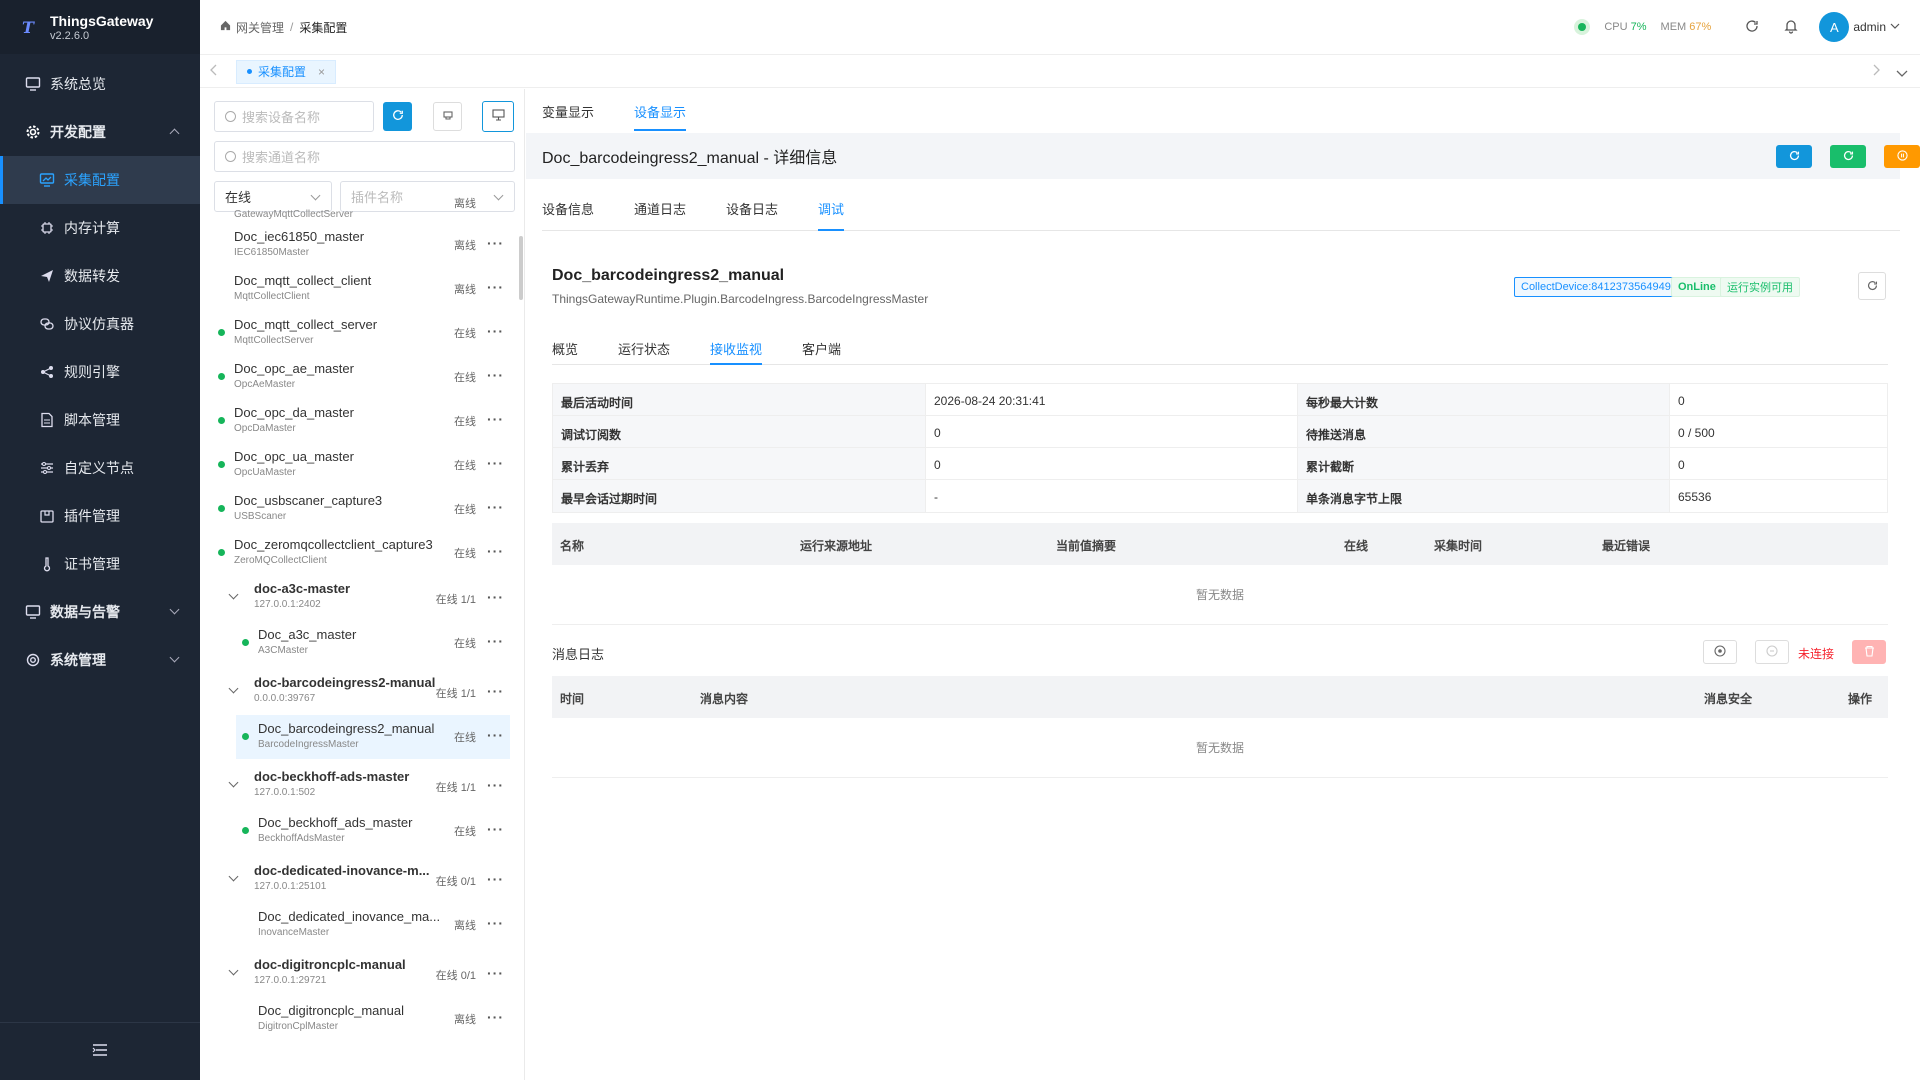 The image size is (1920, 1080). What do you see at coordinates (1794, 156) in the screenshot?
I see `refresh-button` at bounding box center [1794, 156].